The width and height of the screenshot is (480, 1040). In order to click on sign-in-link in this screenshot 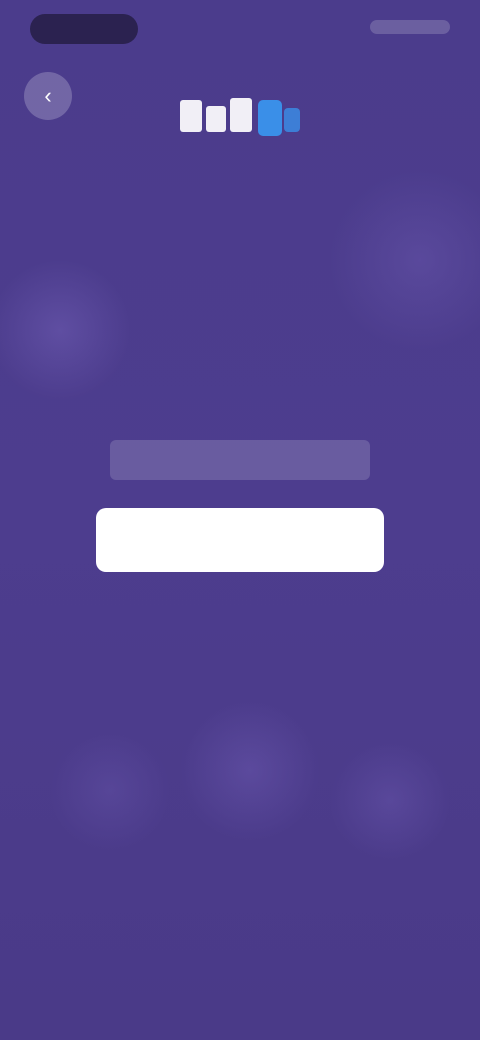, I will do `click(240, 694)`.